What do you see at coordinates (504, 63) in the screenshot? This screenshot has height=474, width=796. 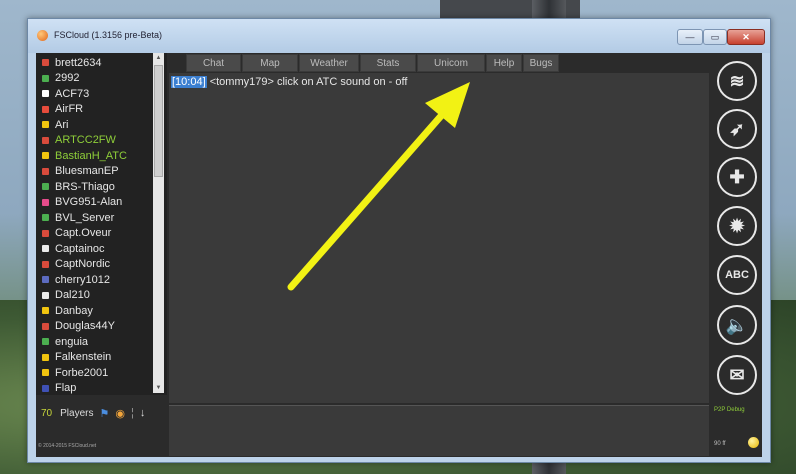 I see `tab-help: Help` at bounding box center [504, 63].